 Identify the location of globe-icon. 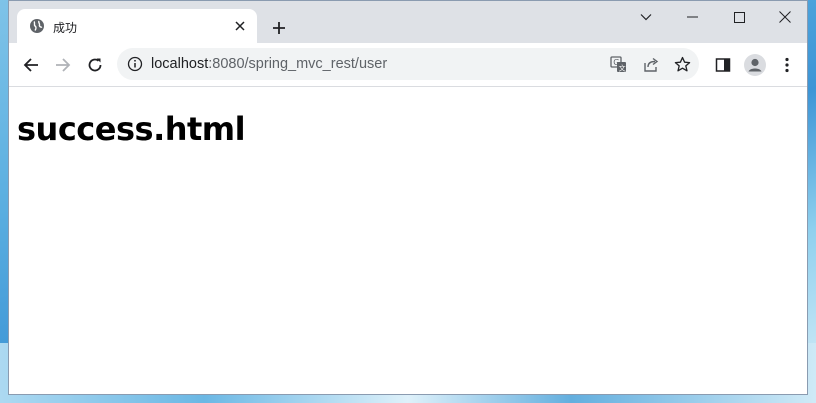
(37, 26).